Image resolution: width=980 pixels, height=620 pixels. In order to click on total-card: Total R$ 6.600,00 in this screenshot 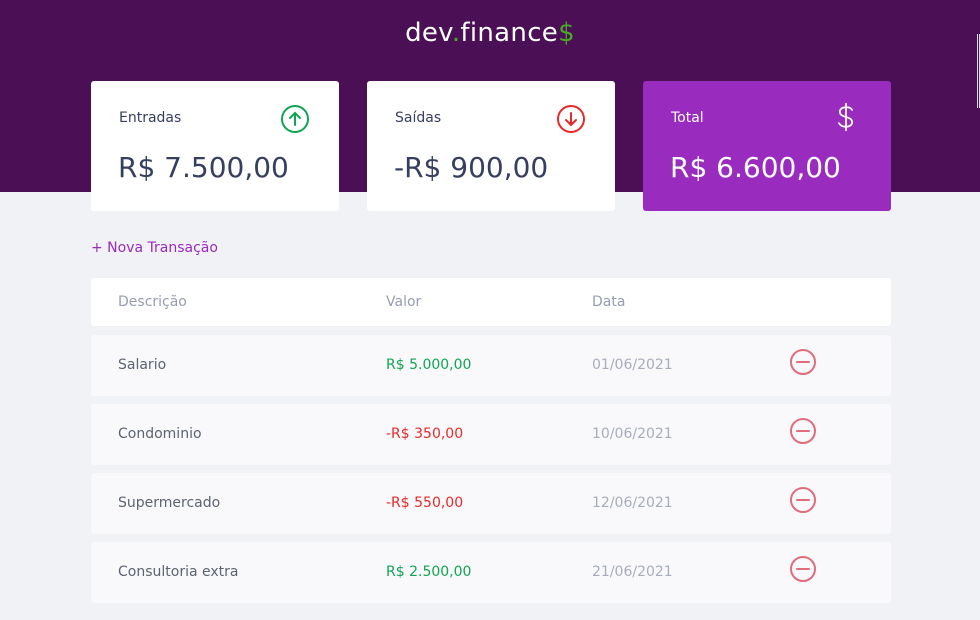, I will do `click(767, 146)`.